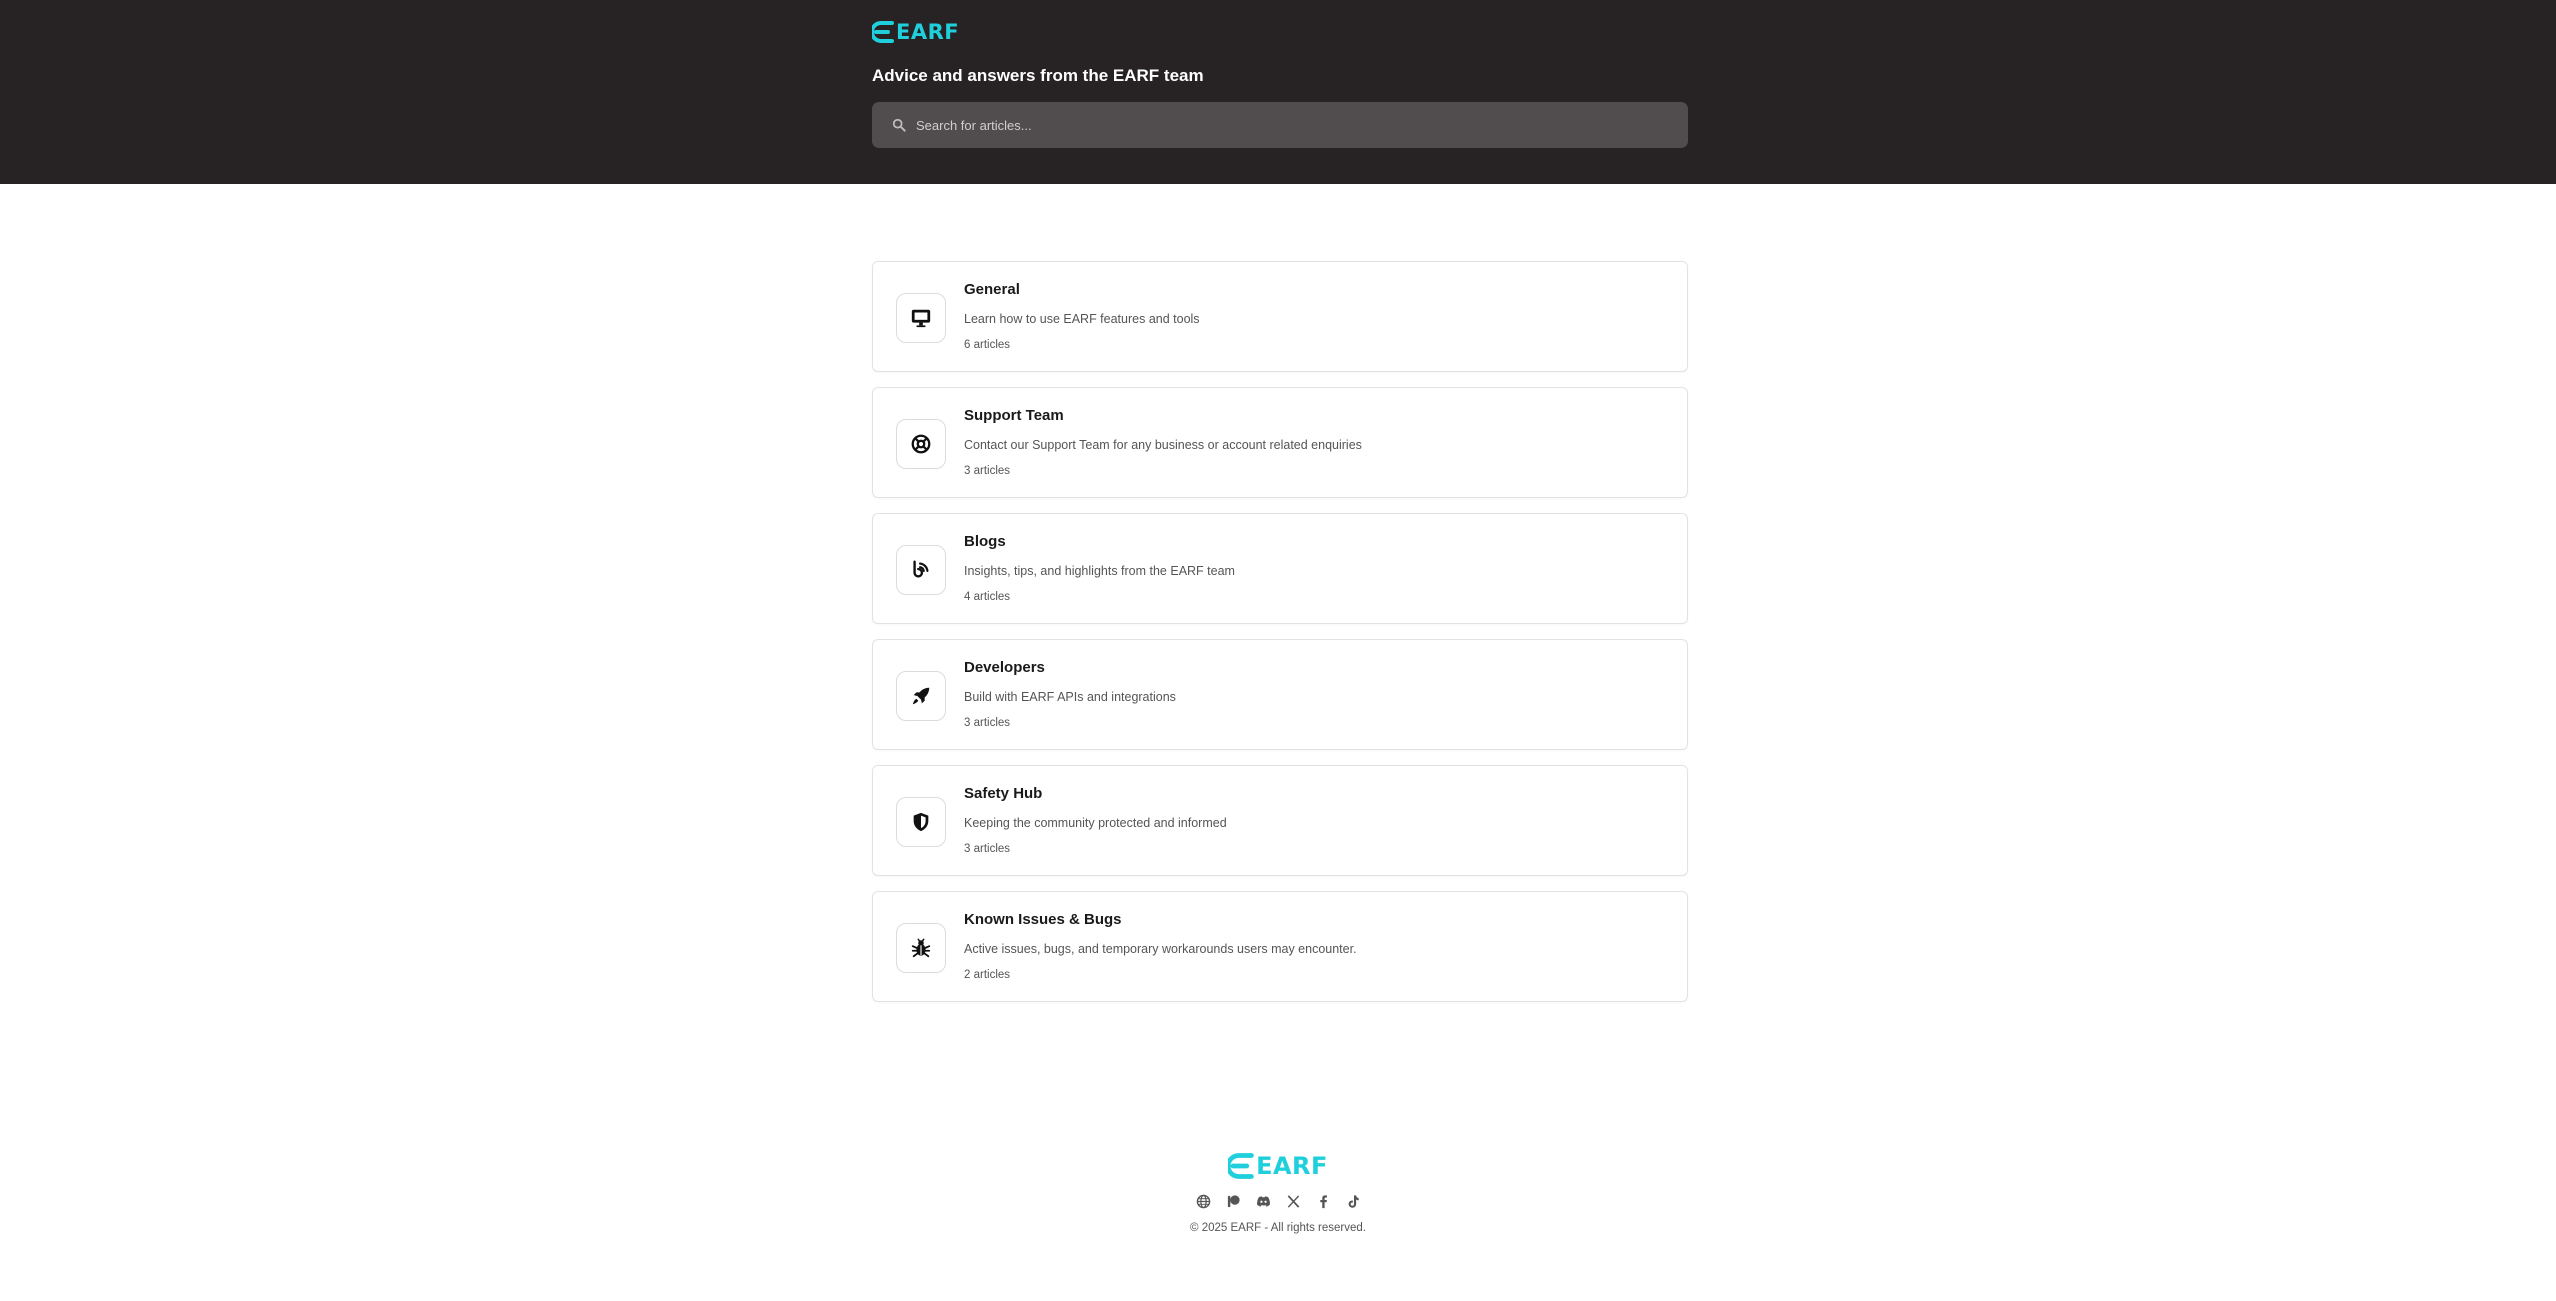  What do you see at coordinates (1263, 1201) in the screenshot?
I see `discord-icon` at bounding box center [1263, 1201].